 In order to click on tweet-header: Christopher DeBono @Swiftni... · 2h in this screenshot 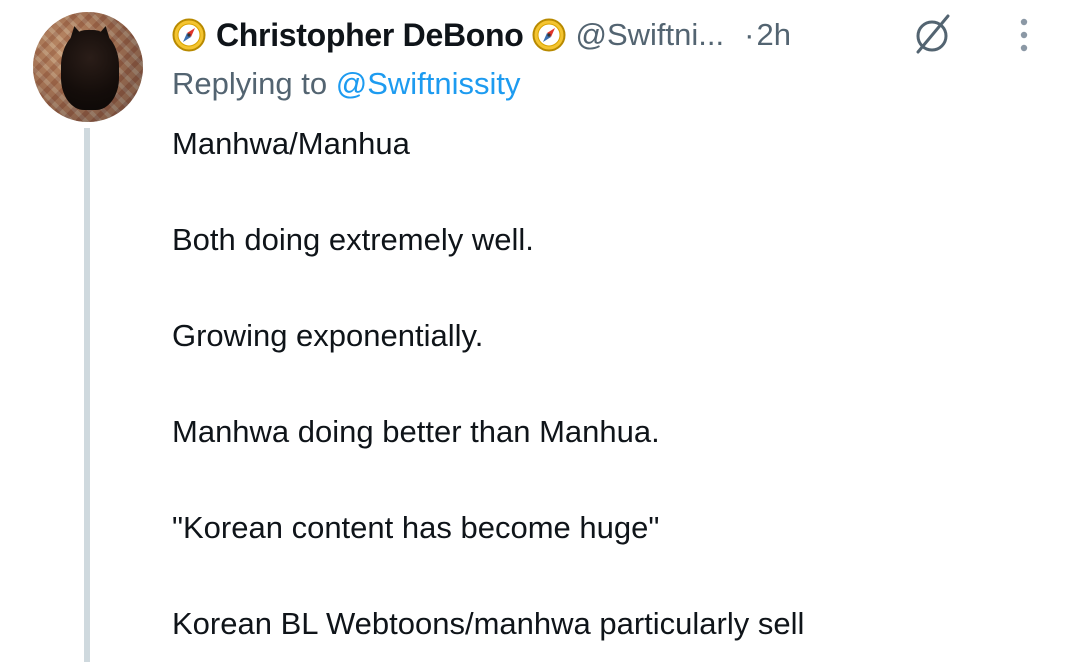, I will do `click(481, 35)`.